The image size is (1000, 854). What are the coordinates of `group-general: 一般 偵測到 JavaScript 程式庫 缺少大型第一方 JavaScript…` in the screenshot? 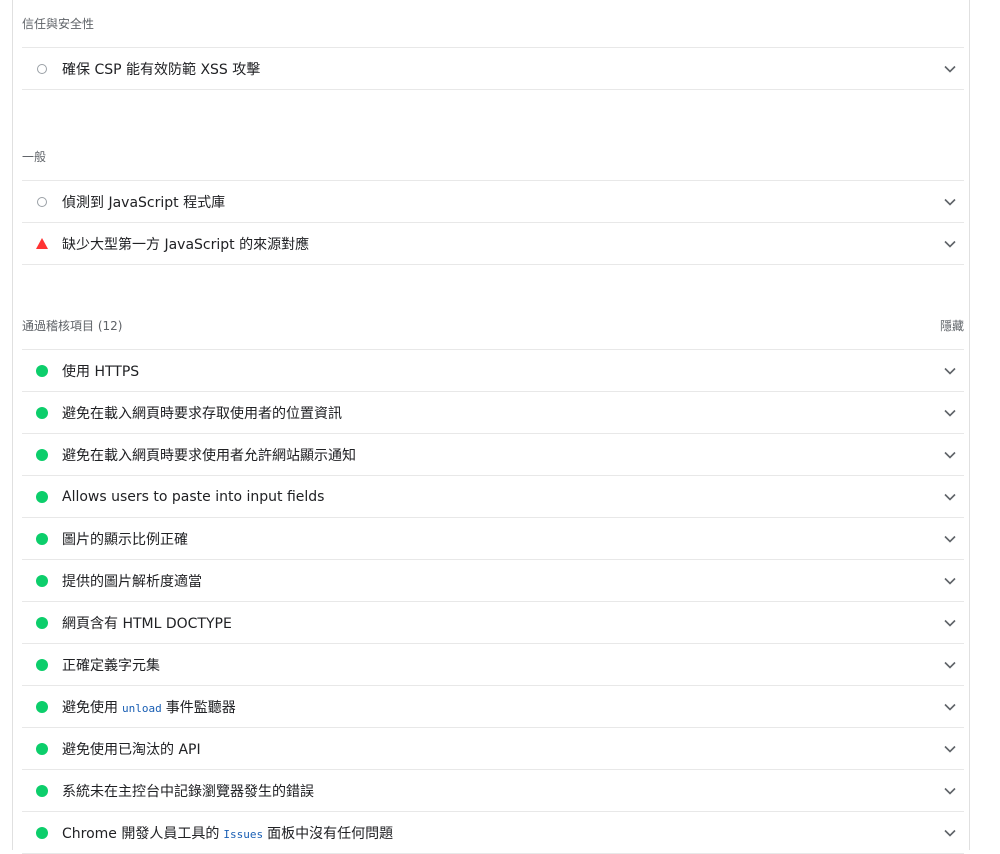 It's located at (493, 199).